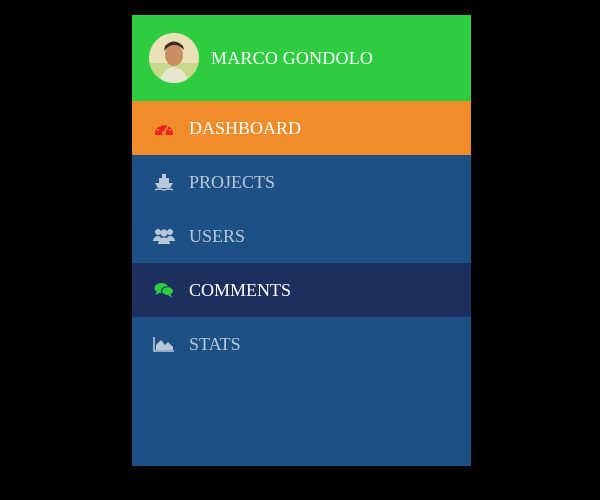 Image resolution: width=600 pixels, height=500 pixels. I want to click on menu-item-label: STATS, so click(215, 343).